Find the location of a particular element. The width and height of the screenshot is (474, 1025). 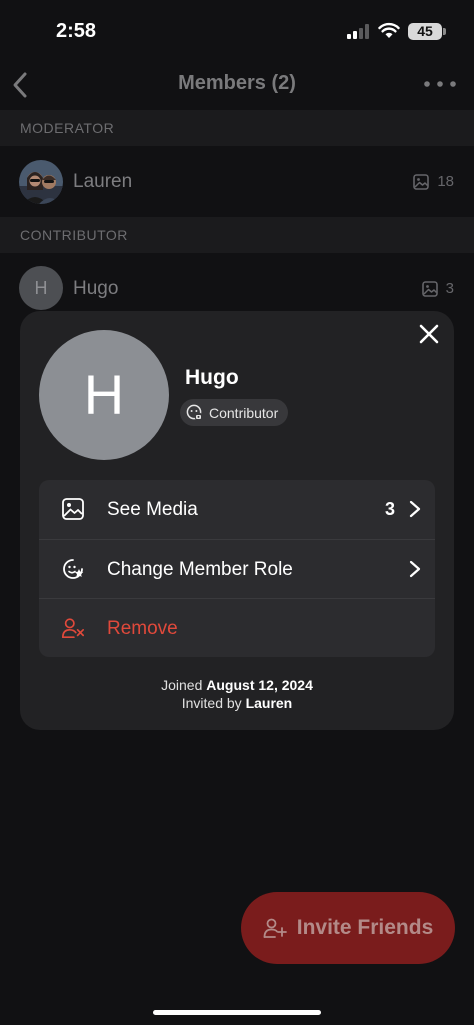

more-options-icon is located at coordinates (440, 84).